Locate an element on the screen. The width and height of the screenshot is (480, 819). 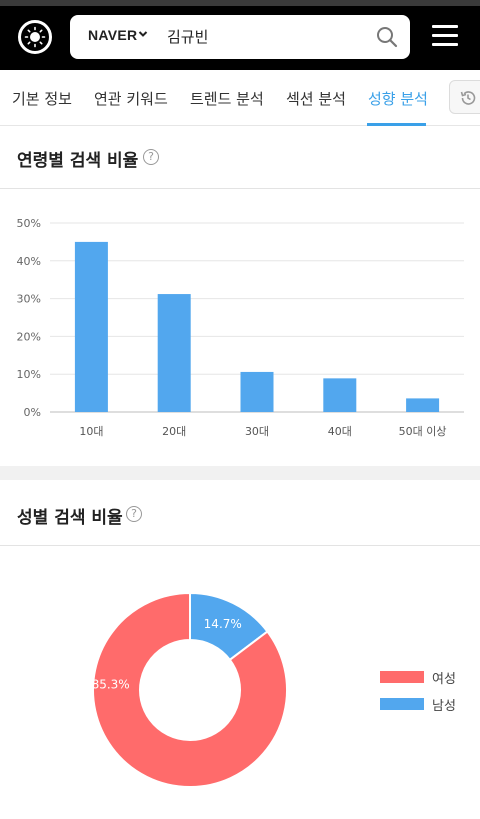
tab-bar: 기본 정보 연관 키워드 트렌드 분석 섹션 분석 성향 분석 is located at coordinates (240, 98).